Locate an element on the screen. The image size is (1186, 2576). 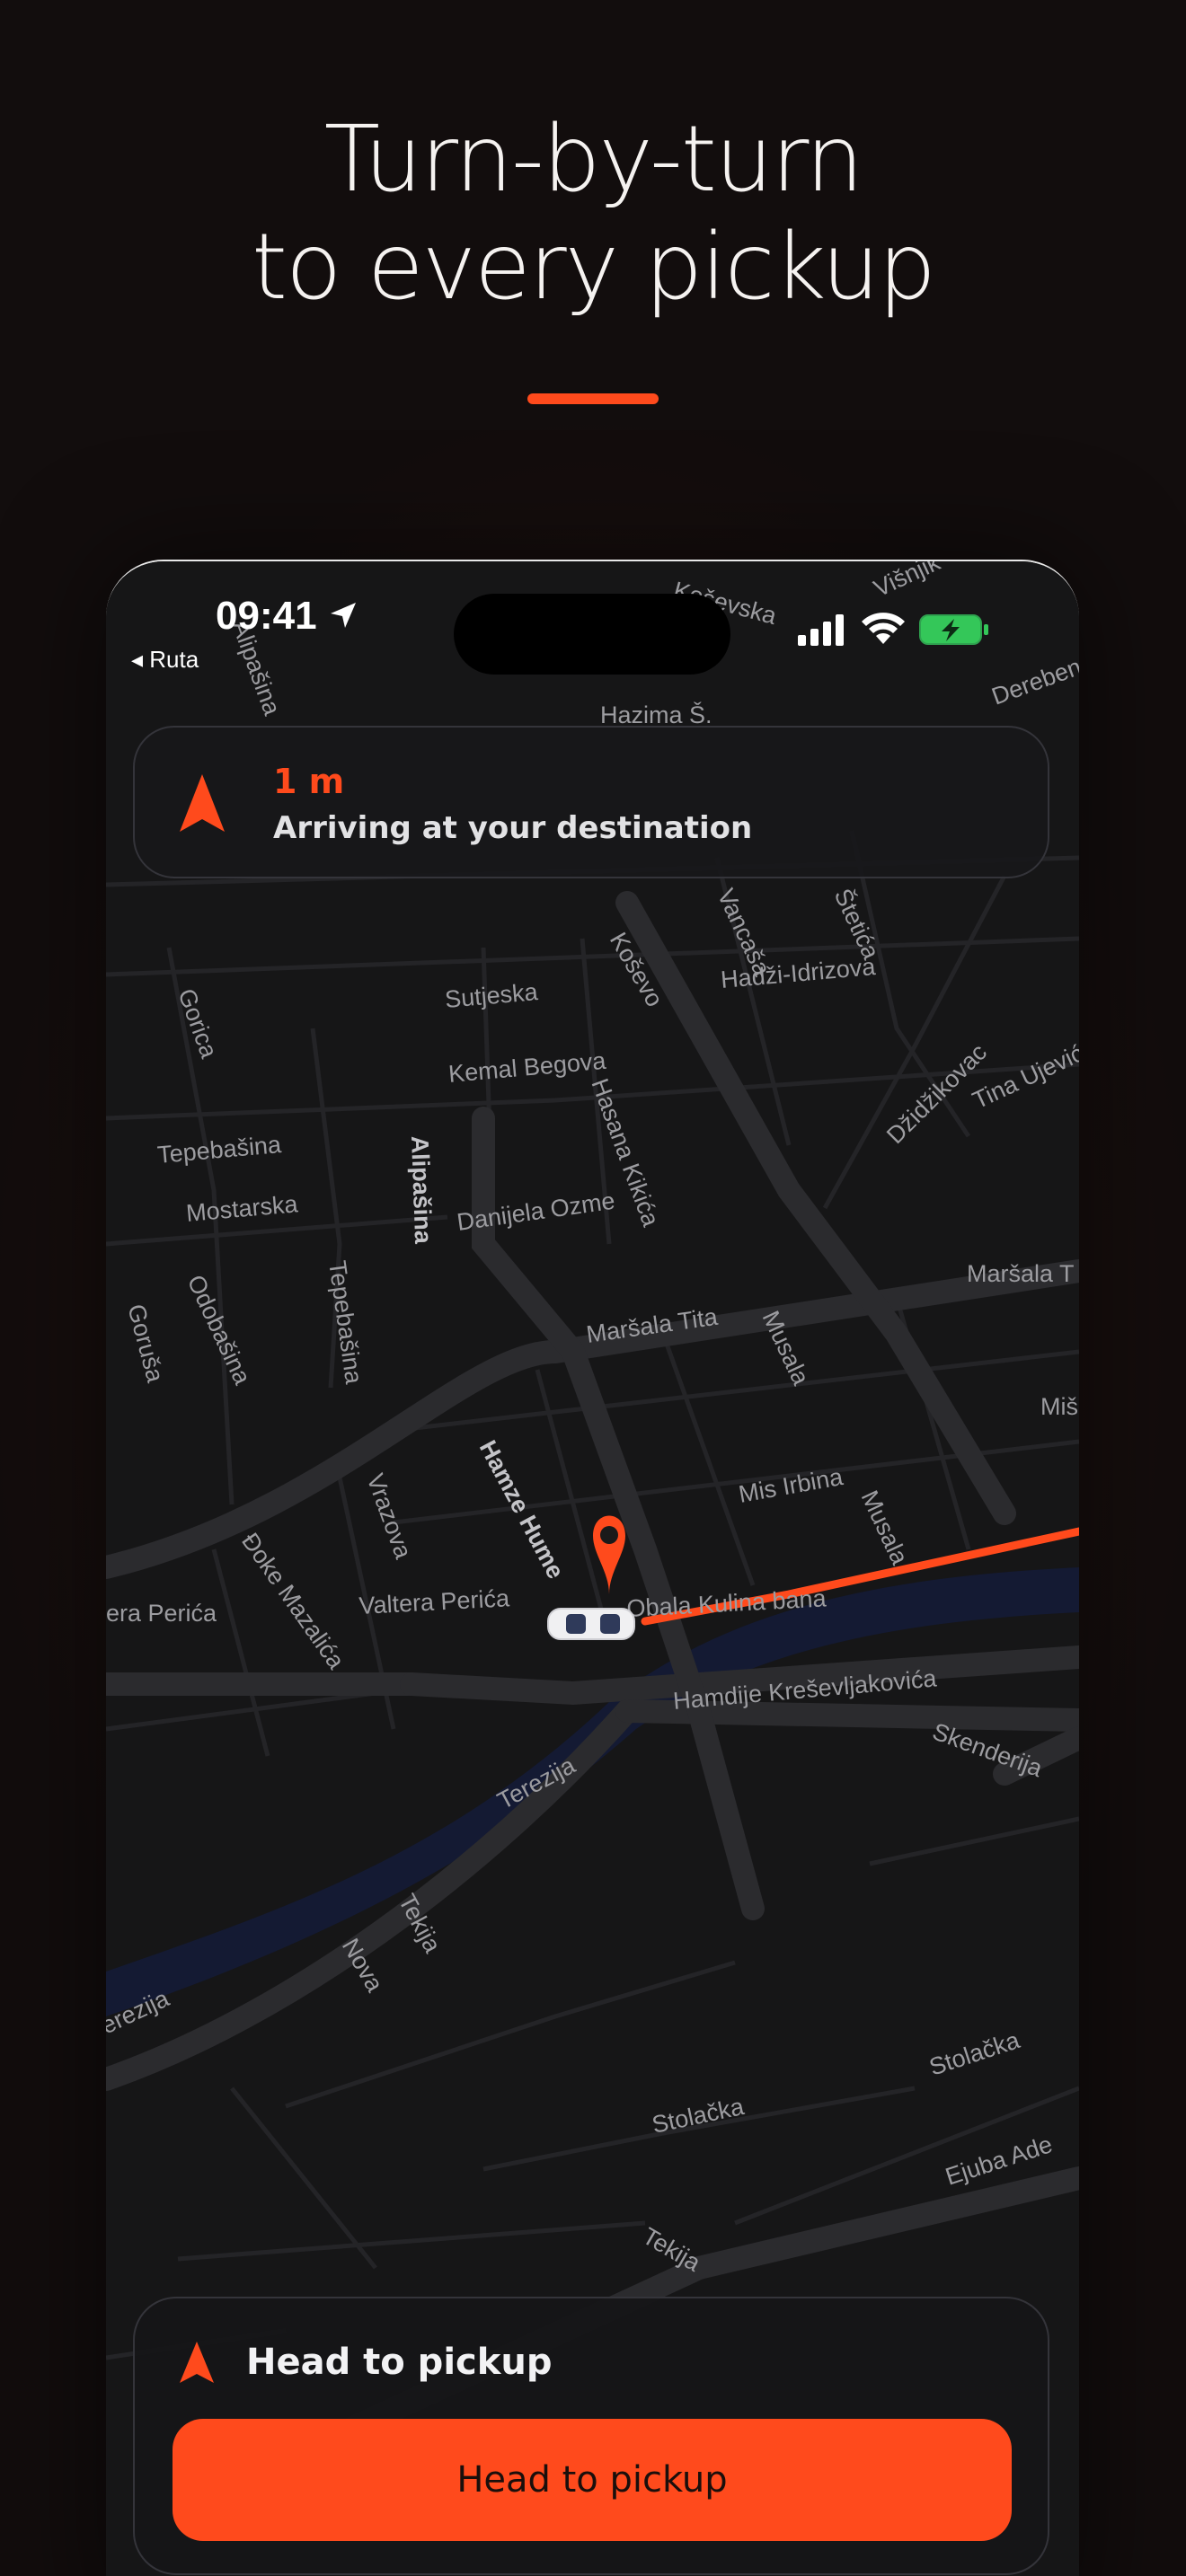
navigation-instruction: Arriving at your destination is located at coordinates (513, 828).